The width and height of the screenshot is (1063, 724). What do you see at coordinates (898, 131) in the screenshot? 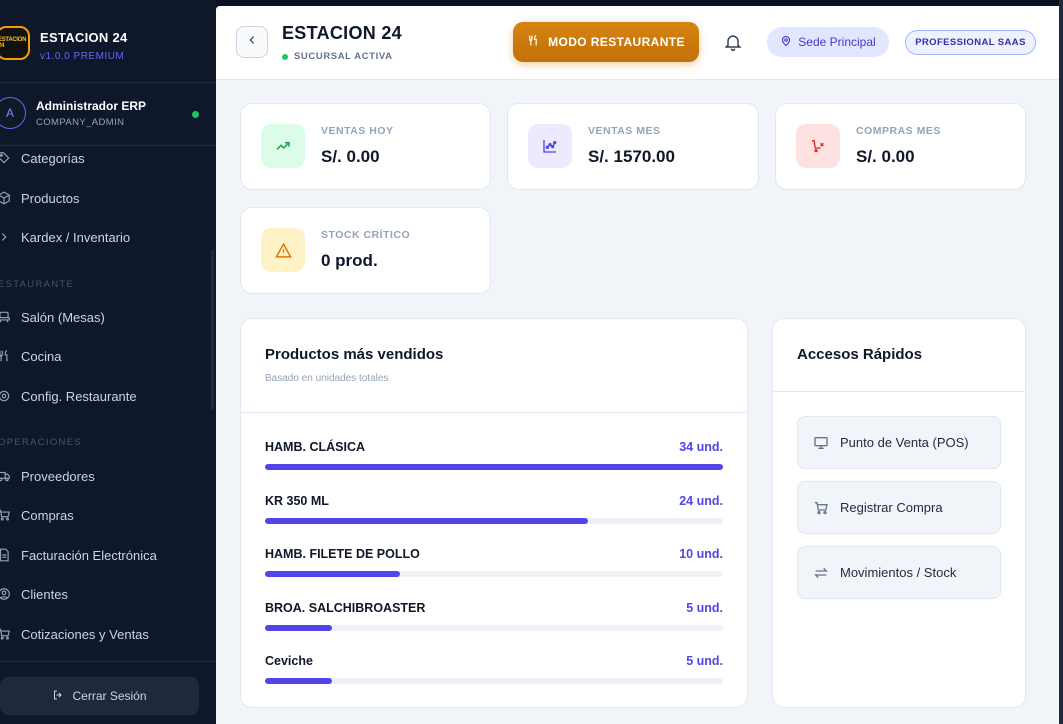
I see `stat-label: COMPRAS MES` at bounding box center [898, 131].